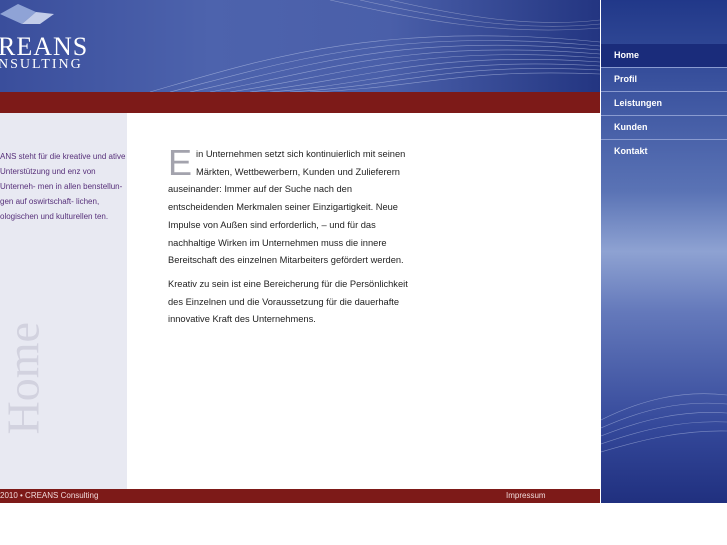 This screenshot has height=545, width=727. I want to click on wave-decoration, so click(300, 46).